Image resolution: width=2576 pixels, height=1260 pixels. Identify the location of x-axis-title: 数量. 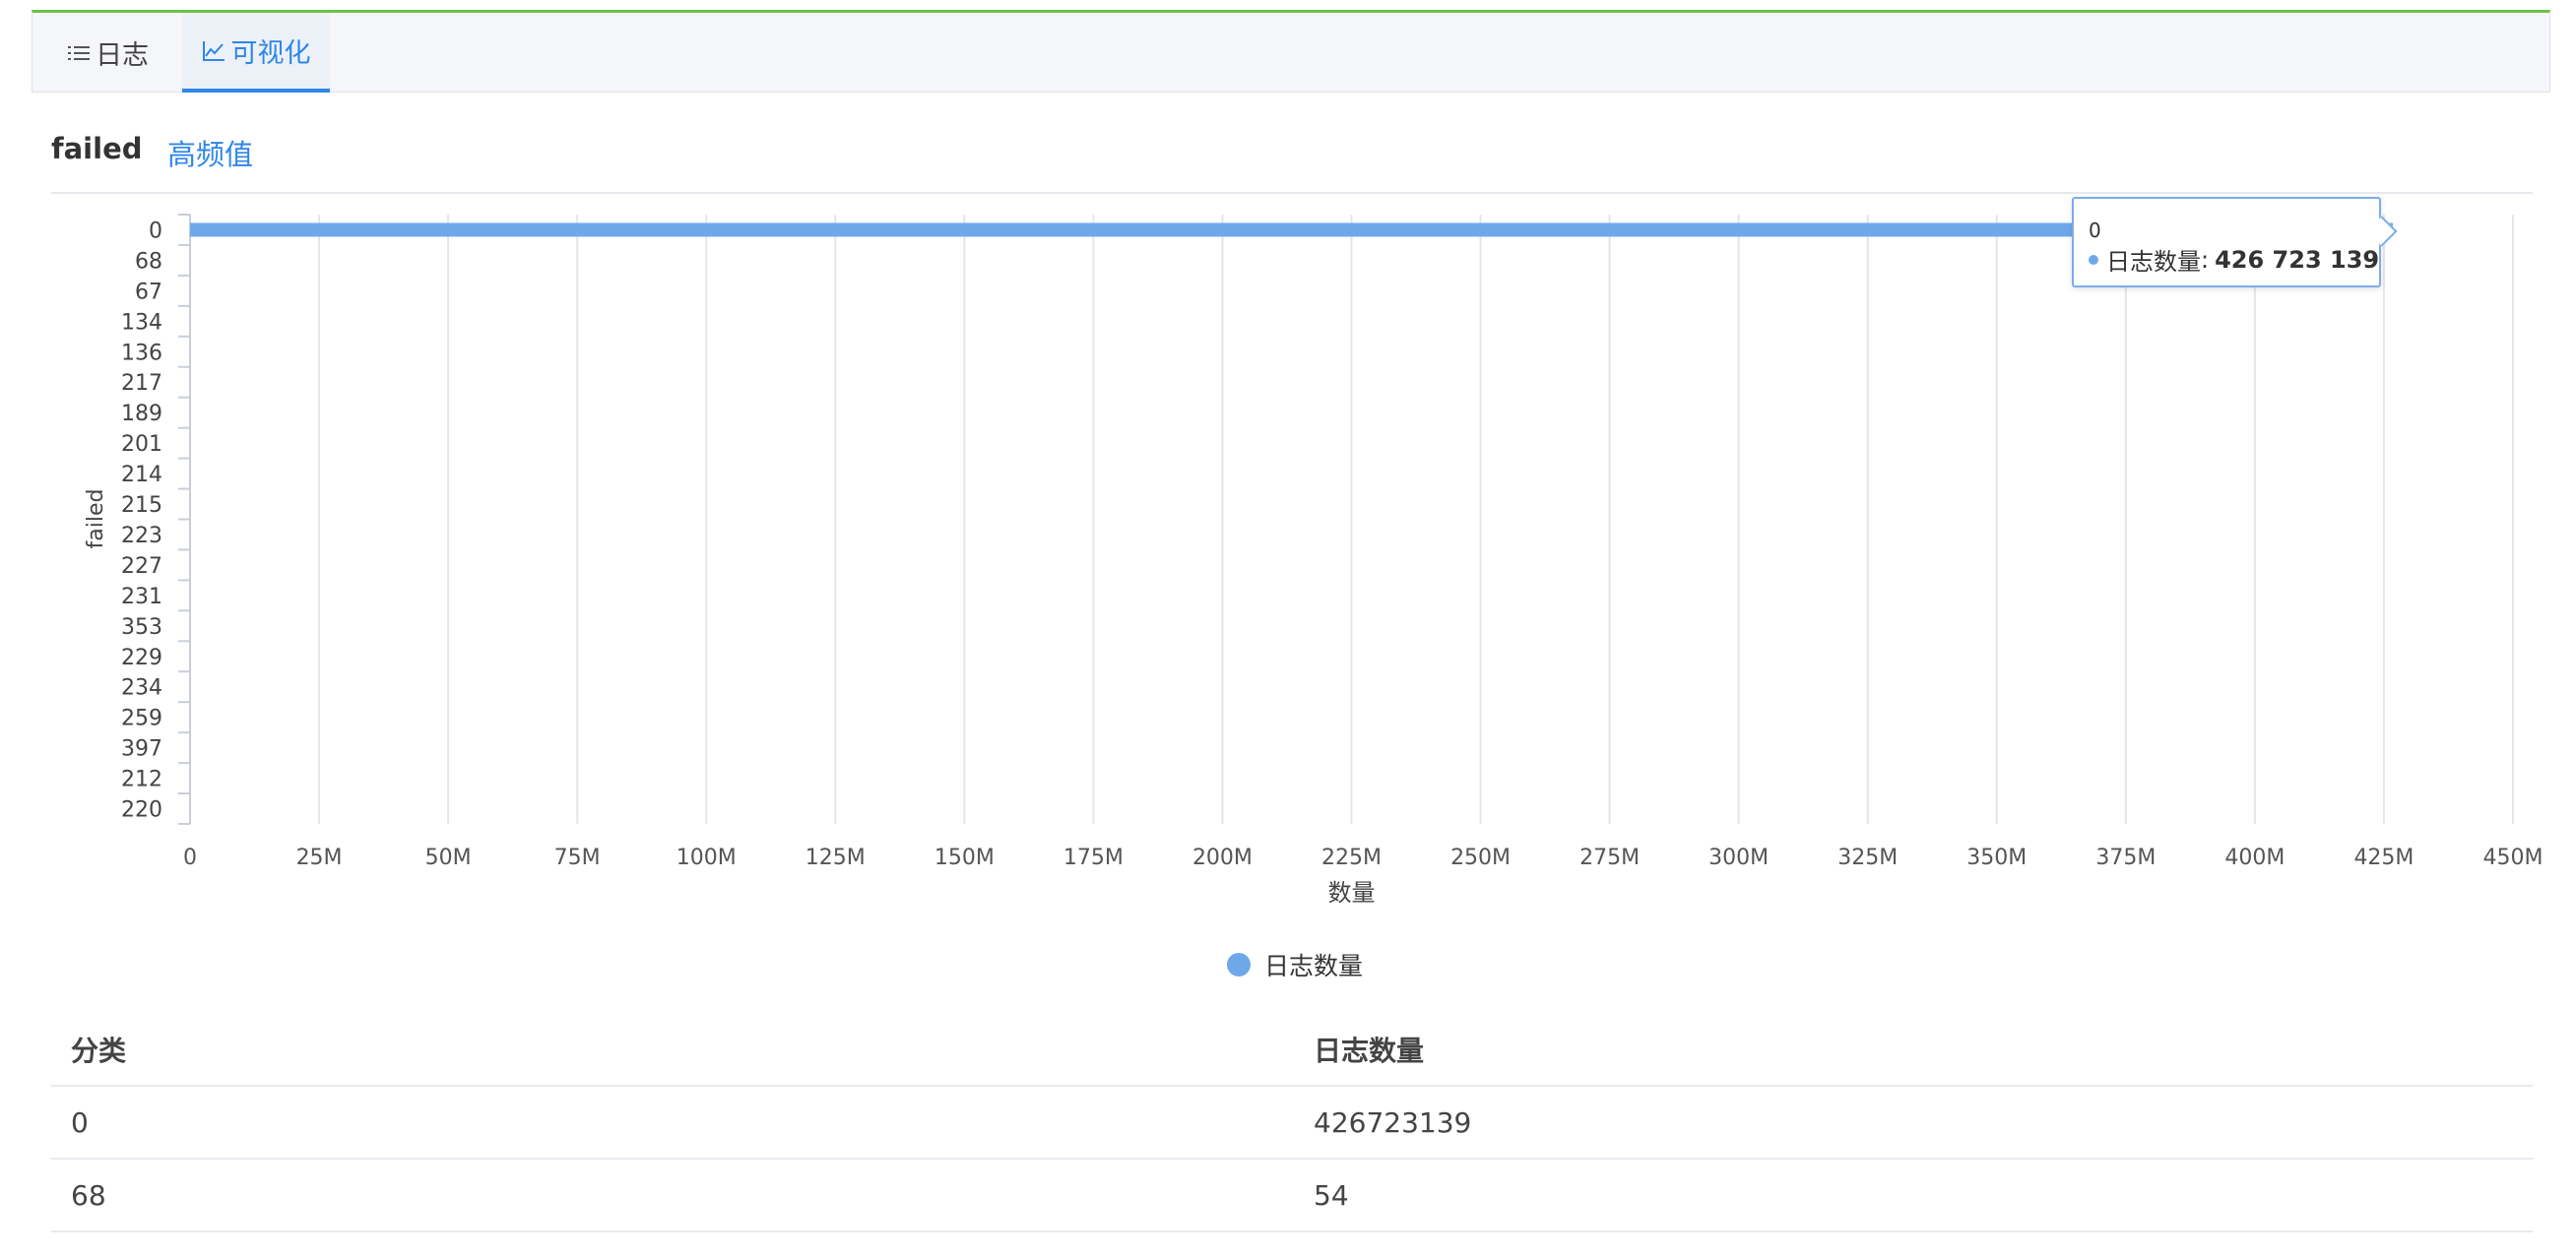
(1352, 893).